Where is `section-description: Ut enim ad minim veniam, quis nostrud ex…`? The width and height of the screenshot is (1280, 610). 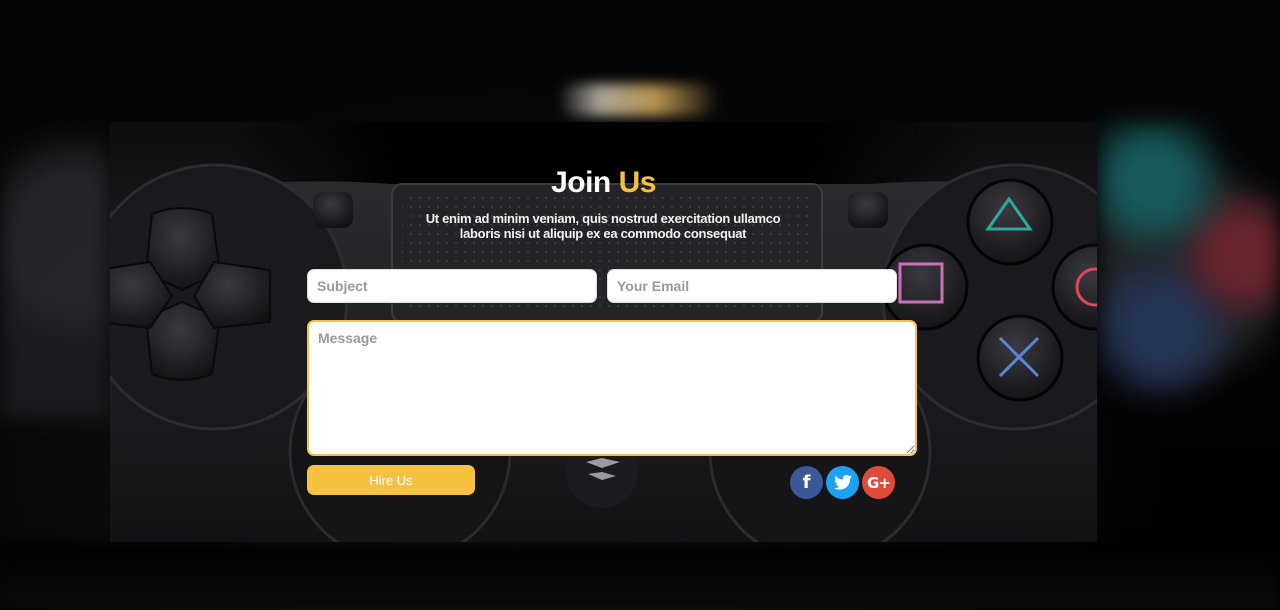
section-description: Ut enim ad minim veniam, quis nostrud ex… is located at coordinates (603, 226).